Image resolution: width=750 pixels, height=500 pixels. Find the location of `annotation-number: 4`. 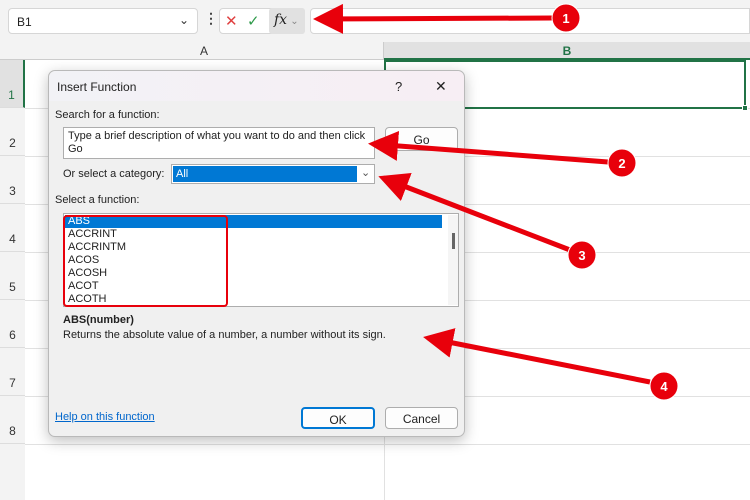

annotation-number: 4 is located at coordinates (664, 386).